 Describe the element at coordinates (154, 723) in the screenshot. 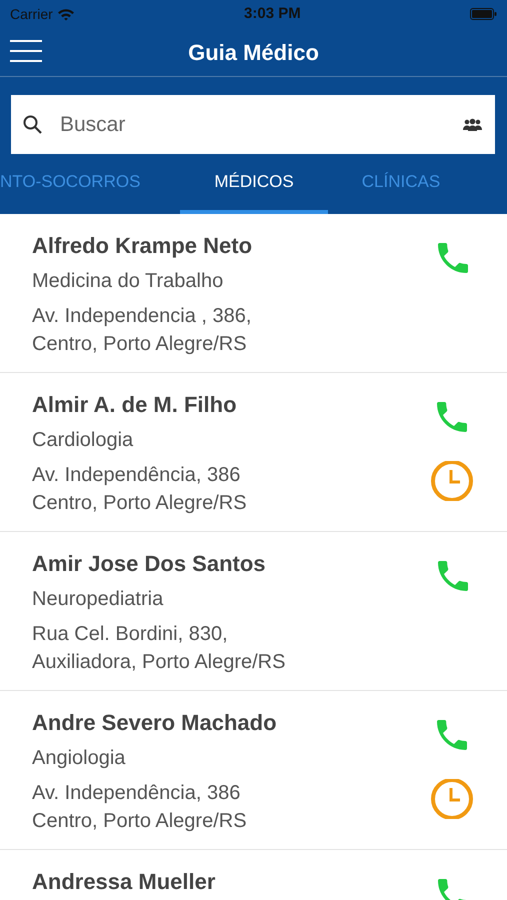

I see `doctor-name: Andre Severo Machado` at that location.